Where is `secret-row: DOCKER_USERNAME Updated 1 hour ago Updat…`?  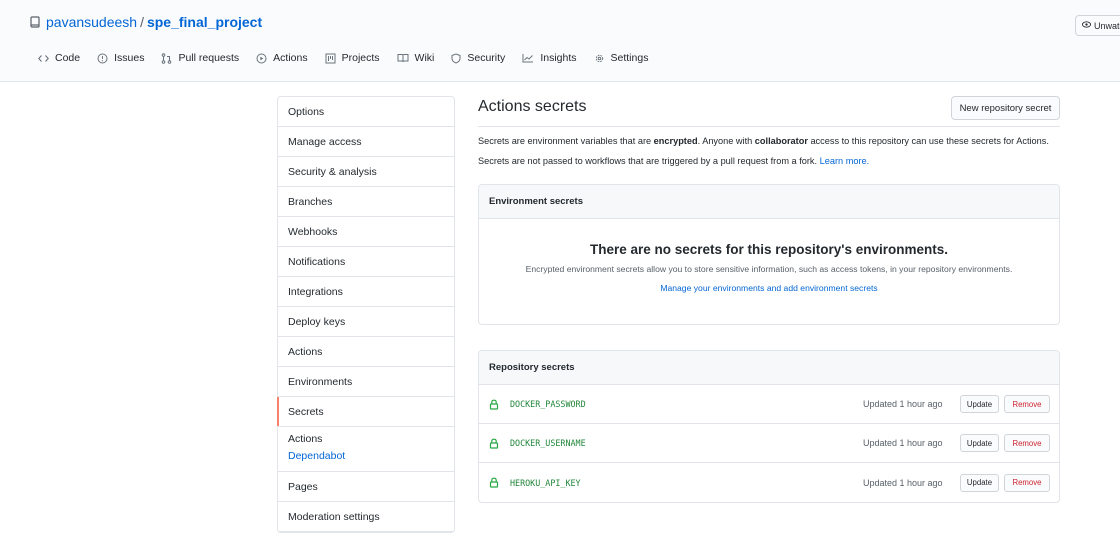 secret-row: DOCKER_USERNAME Updated 1 hour ago Updat… is located at coordinates (769, 443).